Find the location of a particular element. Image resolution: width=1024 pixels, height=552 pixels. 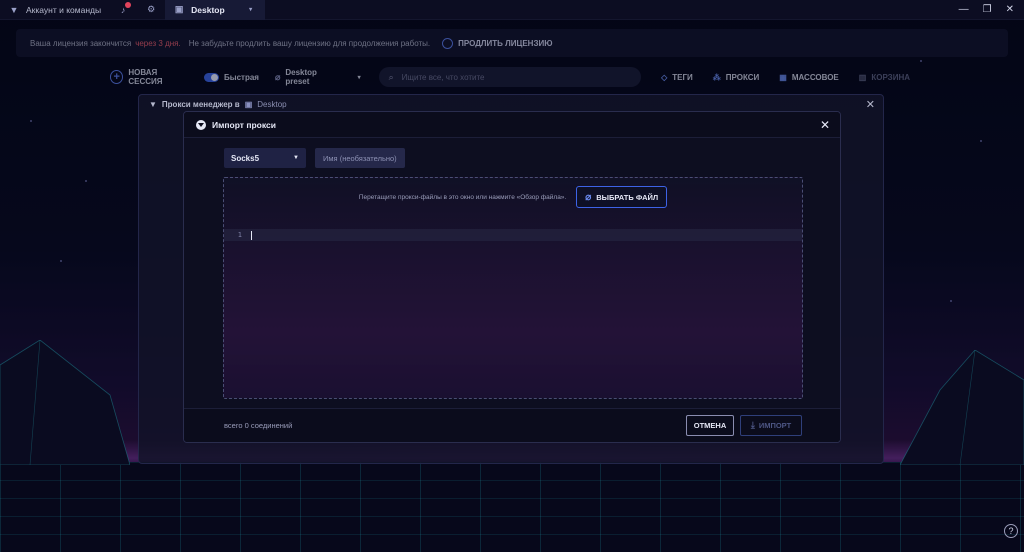

search-input: ⌕ Ищите все, что хотите is located at coordinates (510, 77).